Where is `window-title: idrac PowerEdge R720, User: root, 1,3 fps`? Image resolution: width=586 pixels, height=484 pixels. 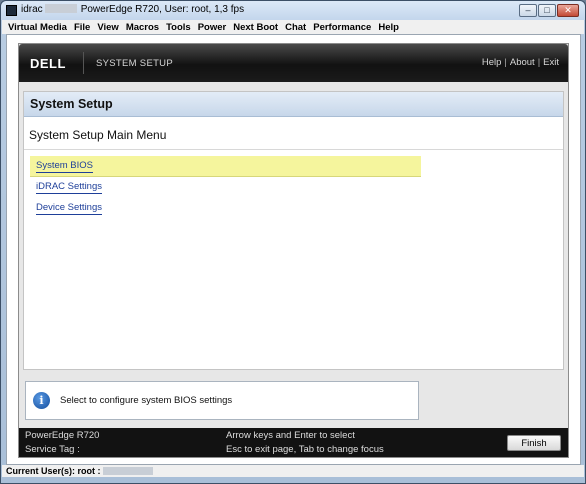
window-title: idrac PowerEdge R720, User: root, 1,3 fps is located at coordinates (132, 9).